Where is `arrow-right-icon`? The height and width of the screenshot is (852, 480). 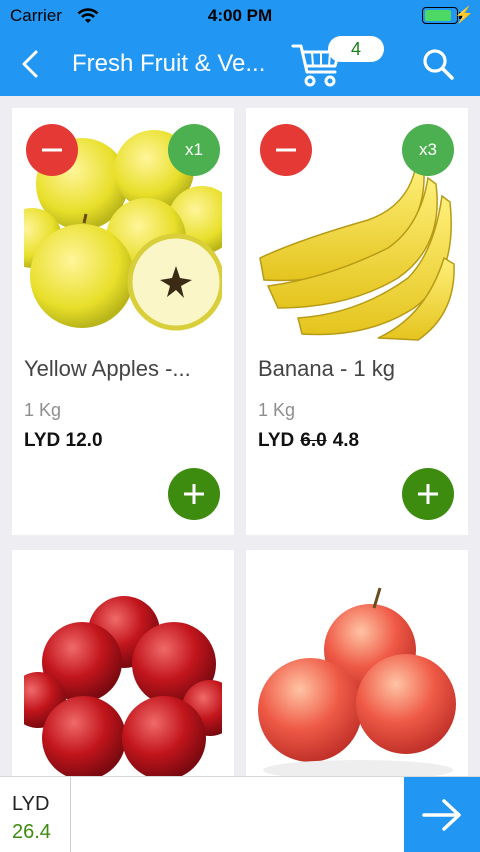 arrow-right-icon is located at coordinates (441, 815).